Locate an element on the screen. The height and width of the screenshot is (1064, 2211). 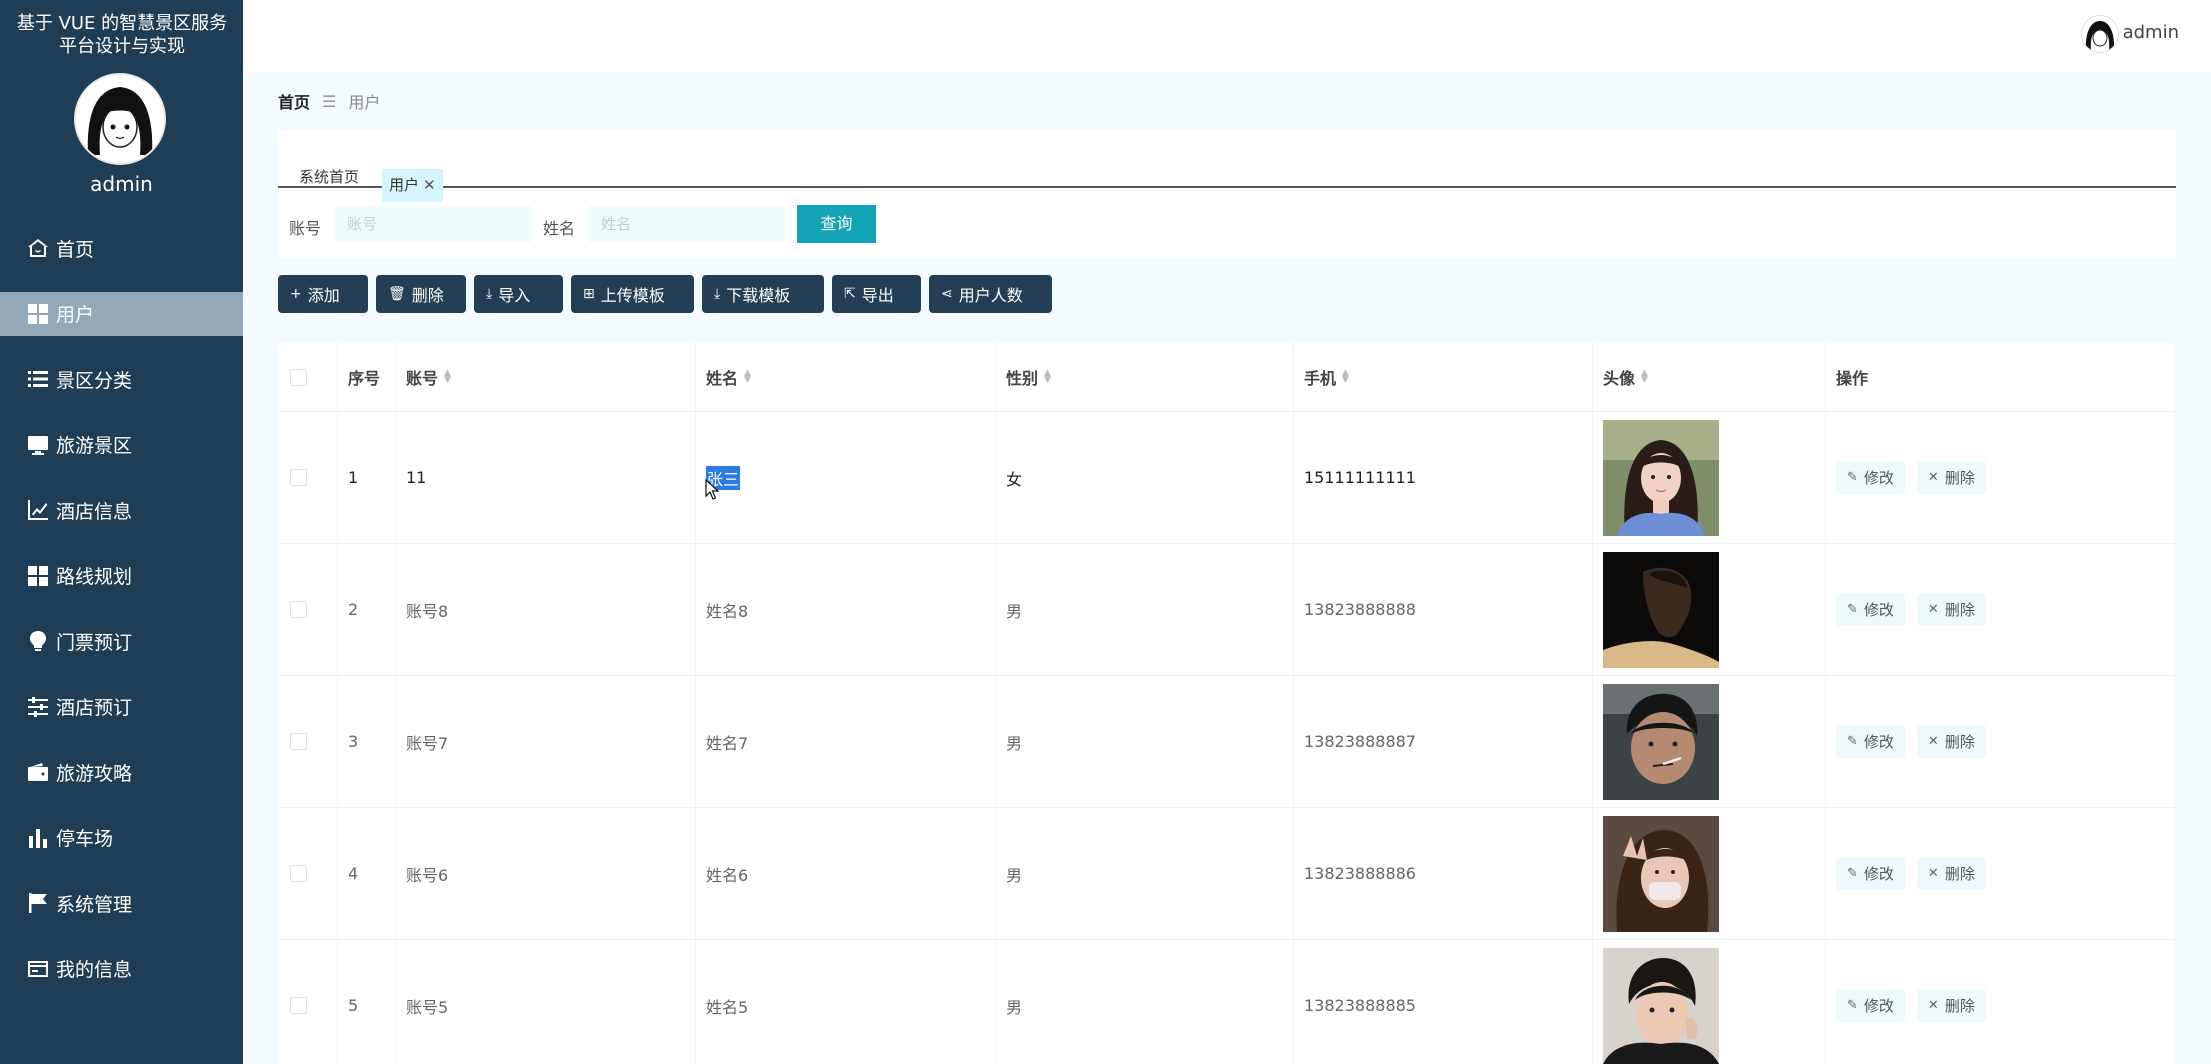
tab-bar: 系统首页 用户 ✕ is located at coordinates (1227, 175).